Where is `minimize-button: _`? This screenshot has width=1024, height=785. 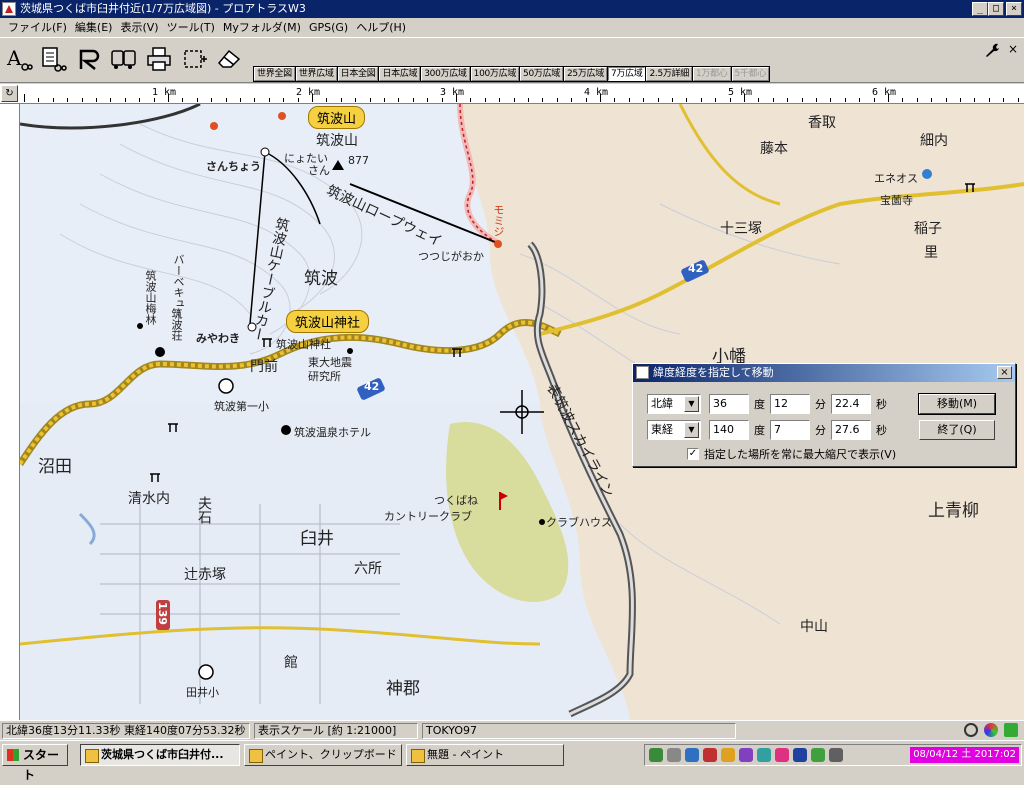 minimize-button: _ is located at coordinates (980, 9).